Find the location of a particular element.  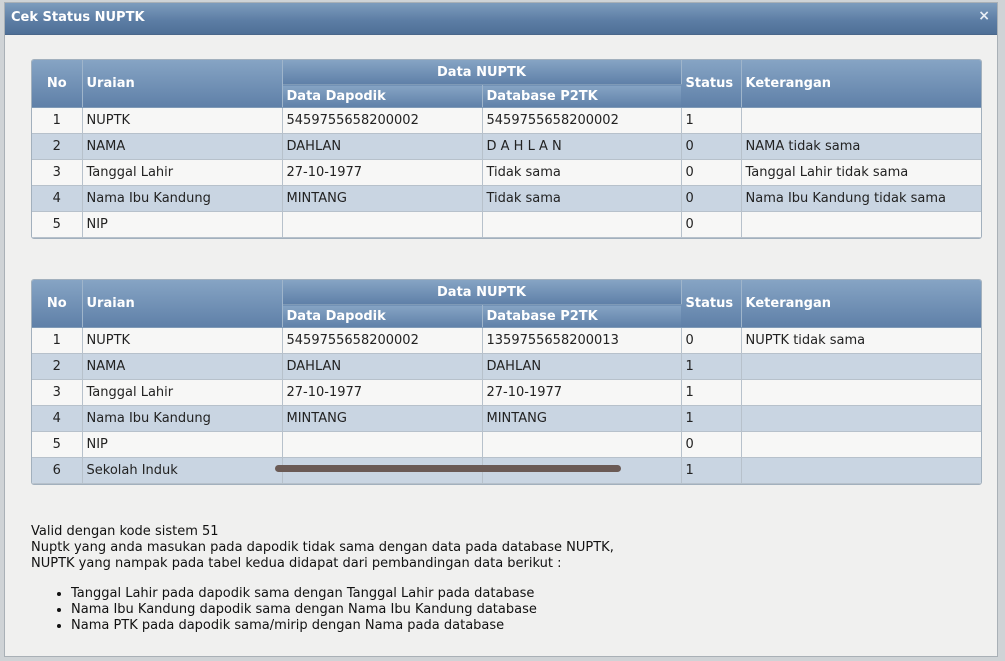

table-row: 1 NUPTK 5459755658200002 5459755658200002 1 is located at coordinates (506, 120).